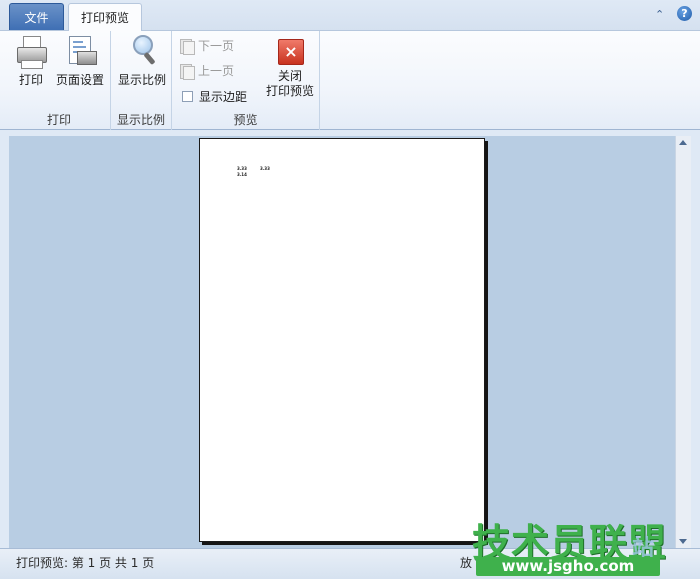  I want to click on close-preview-button: × 关闭 打印预览, so click(290, 66).